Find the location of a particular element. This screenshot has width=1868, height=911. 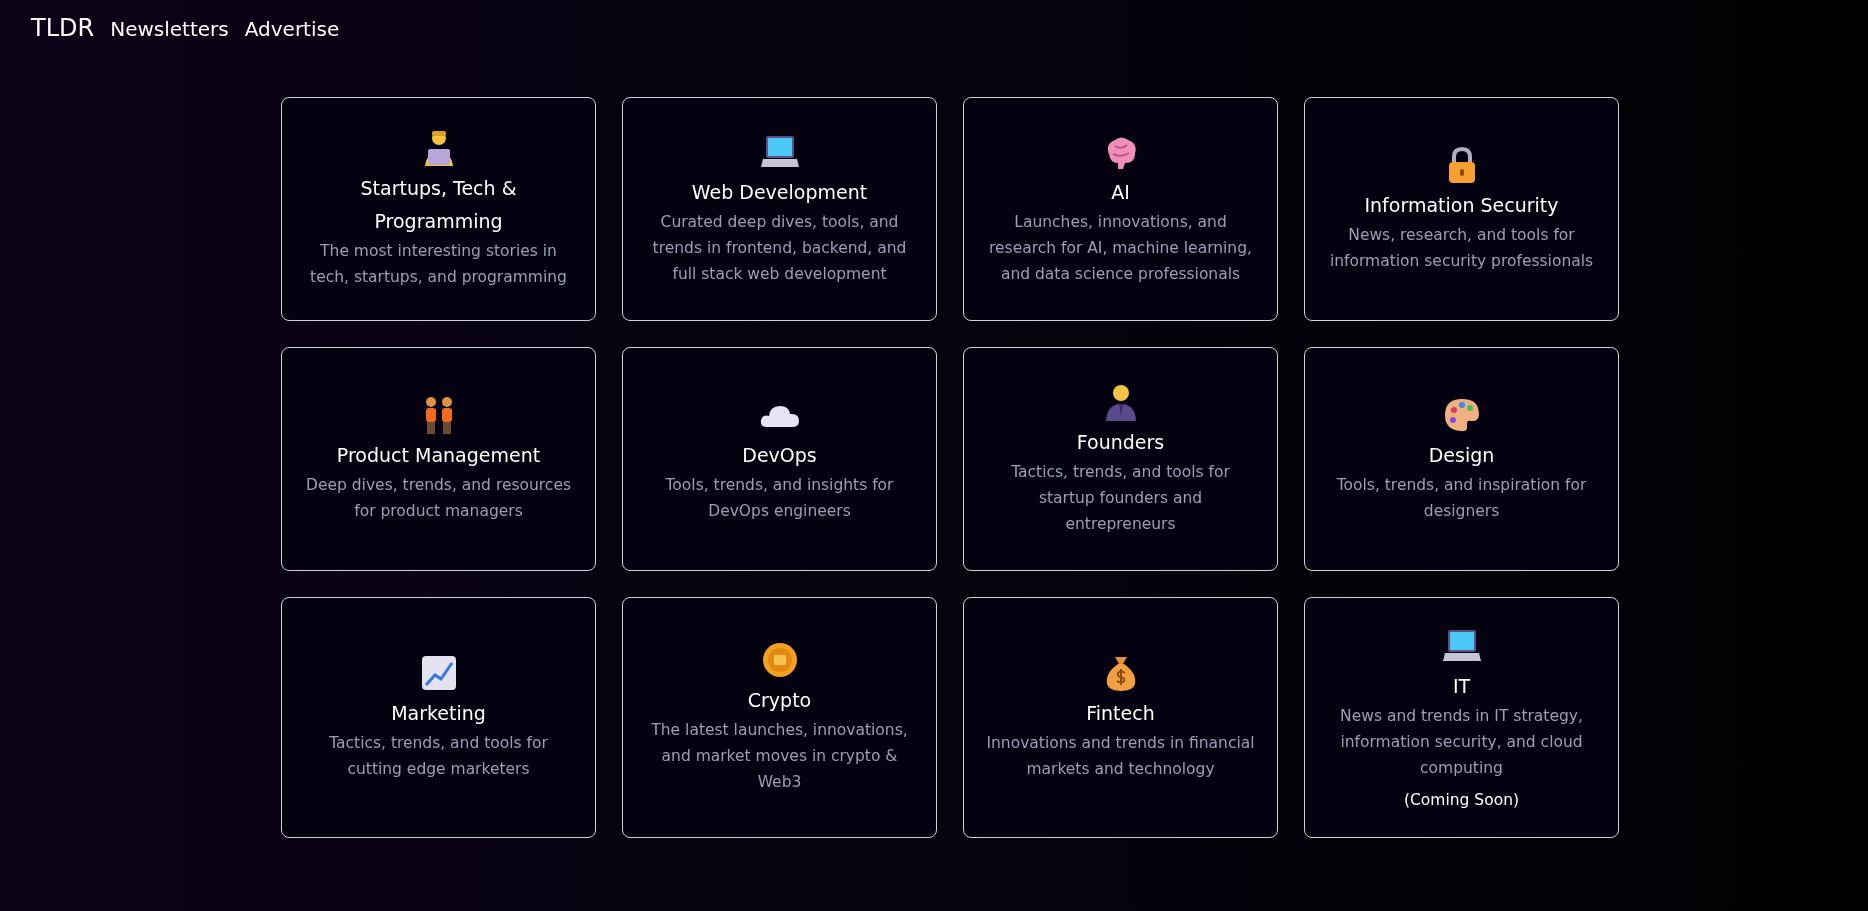

newsletter-card: DevOps Tools, trends, and insights for DevOps engineers is located at coordinates (779, 459).